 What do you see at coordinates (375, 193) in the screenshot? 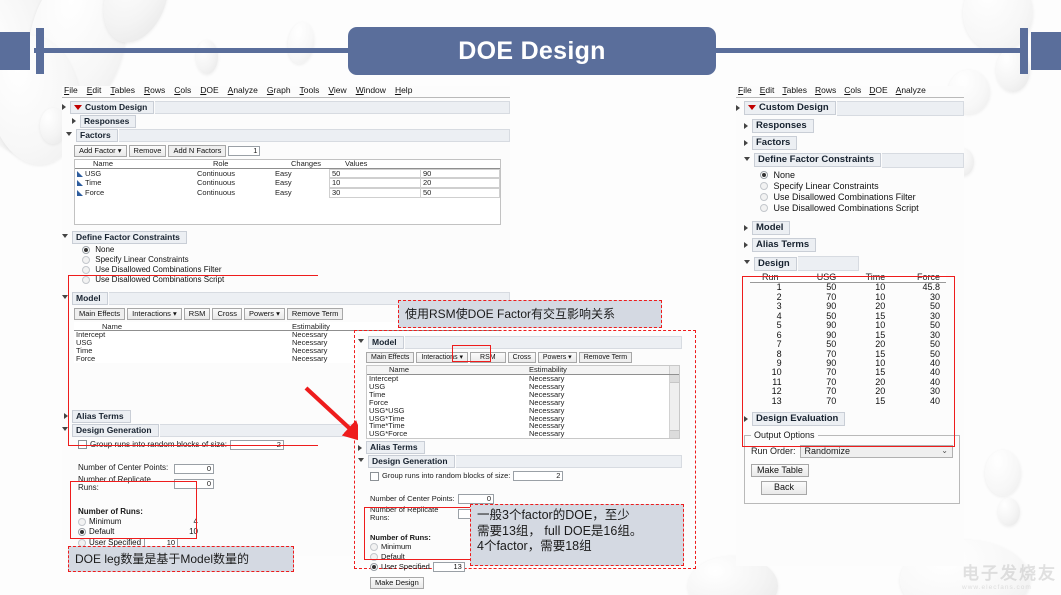
I see `factor-low-value: 30` at bounding box center [375, 193].